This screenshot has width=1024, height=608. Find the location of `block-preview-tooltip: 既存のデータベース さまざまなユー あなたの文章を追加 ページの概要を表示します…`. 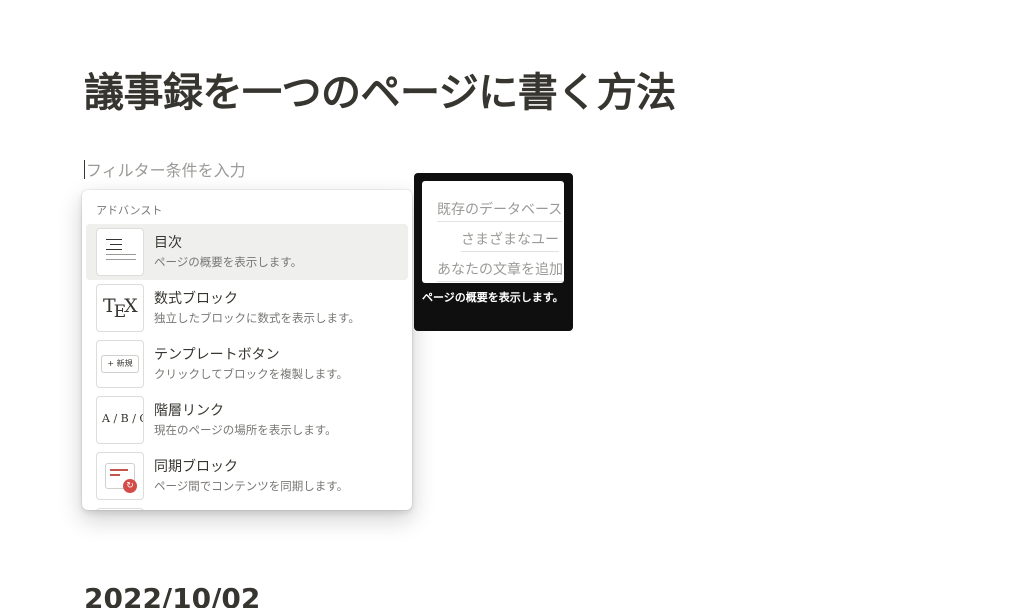

block-preview-tooltip: 既存のデータベース さまざまなユー あなたの文章を追加 ページの概要を表示します… is located at coordinates (493, 252).